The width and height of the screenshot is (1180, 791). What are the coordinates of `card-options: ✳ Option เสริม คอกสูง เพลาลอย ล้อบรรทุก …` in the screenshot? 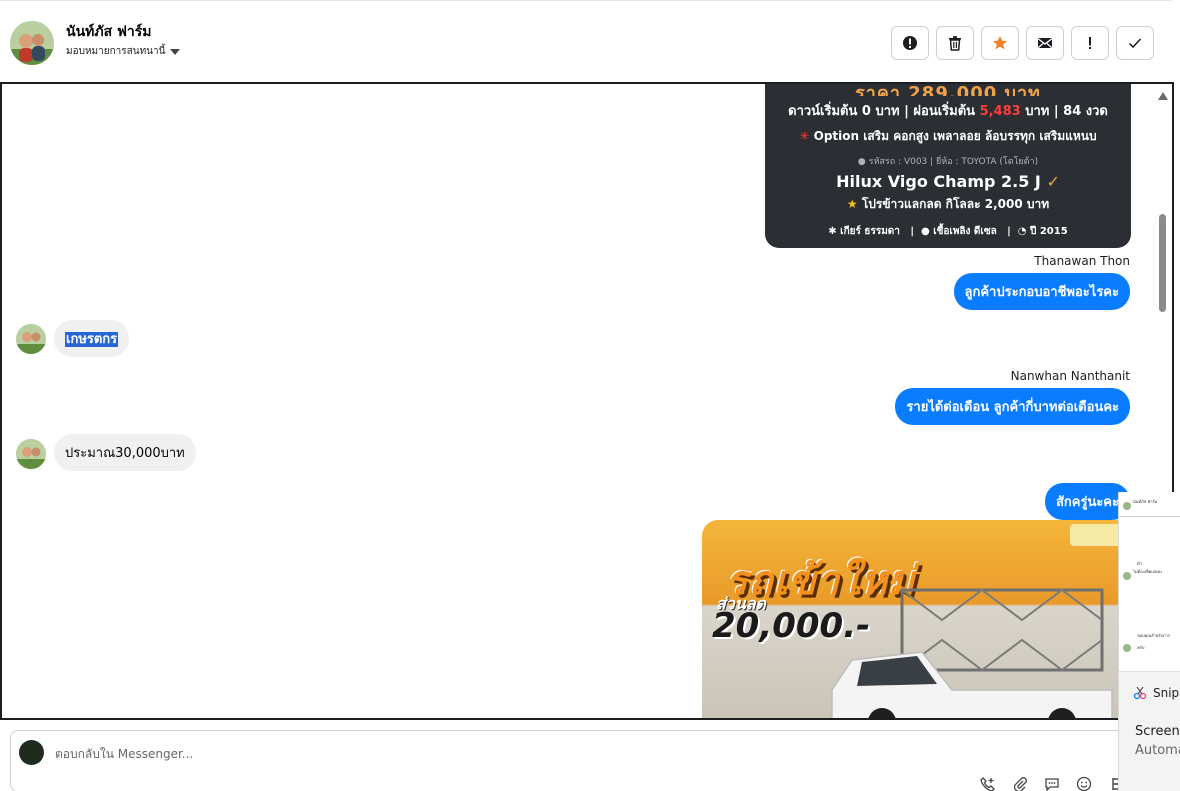 It's located at (948, 136).